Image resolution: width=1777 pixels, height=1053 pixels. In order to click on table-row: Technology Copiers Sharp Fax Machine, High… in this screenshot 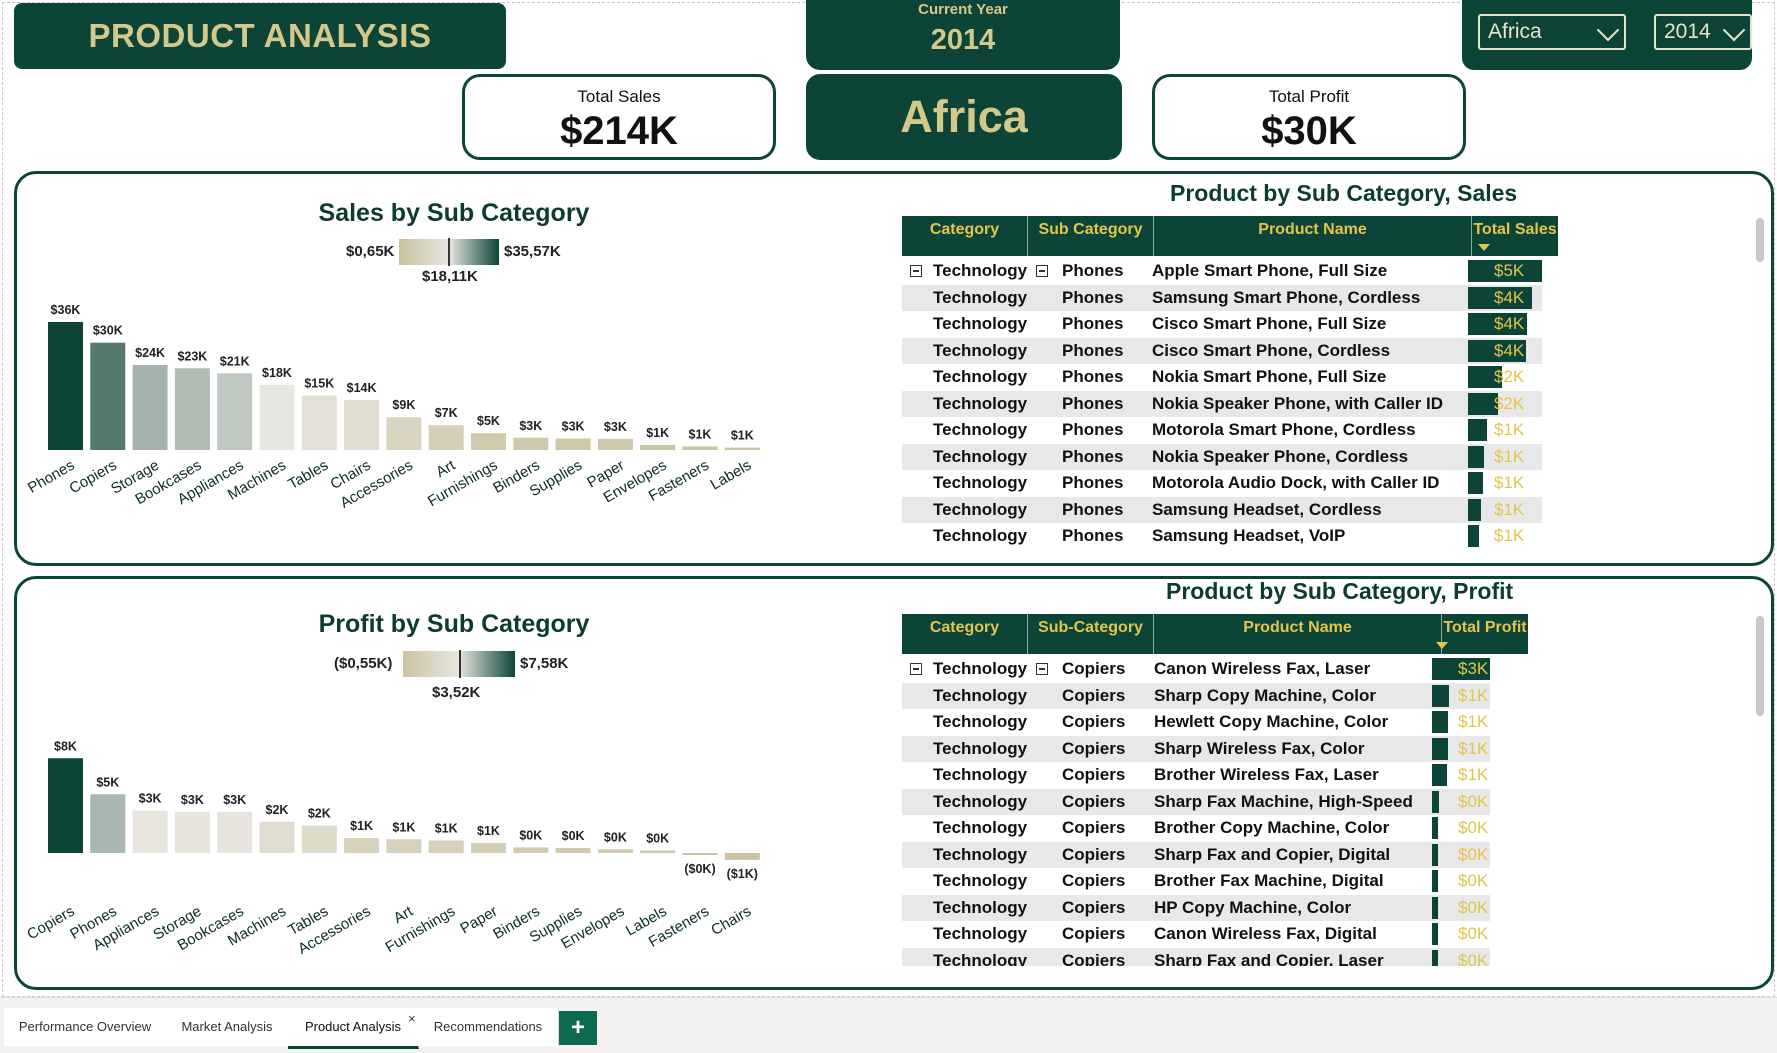, I will do `click(1196, 801)`.